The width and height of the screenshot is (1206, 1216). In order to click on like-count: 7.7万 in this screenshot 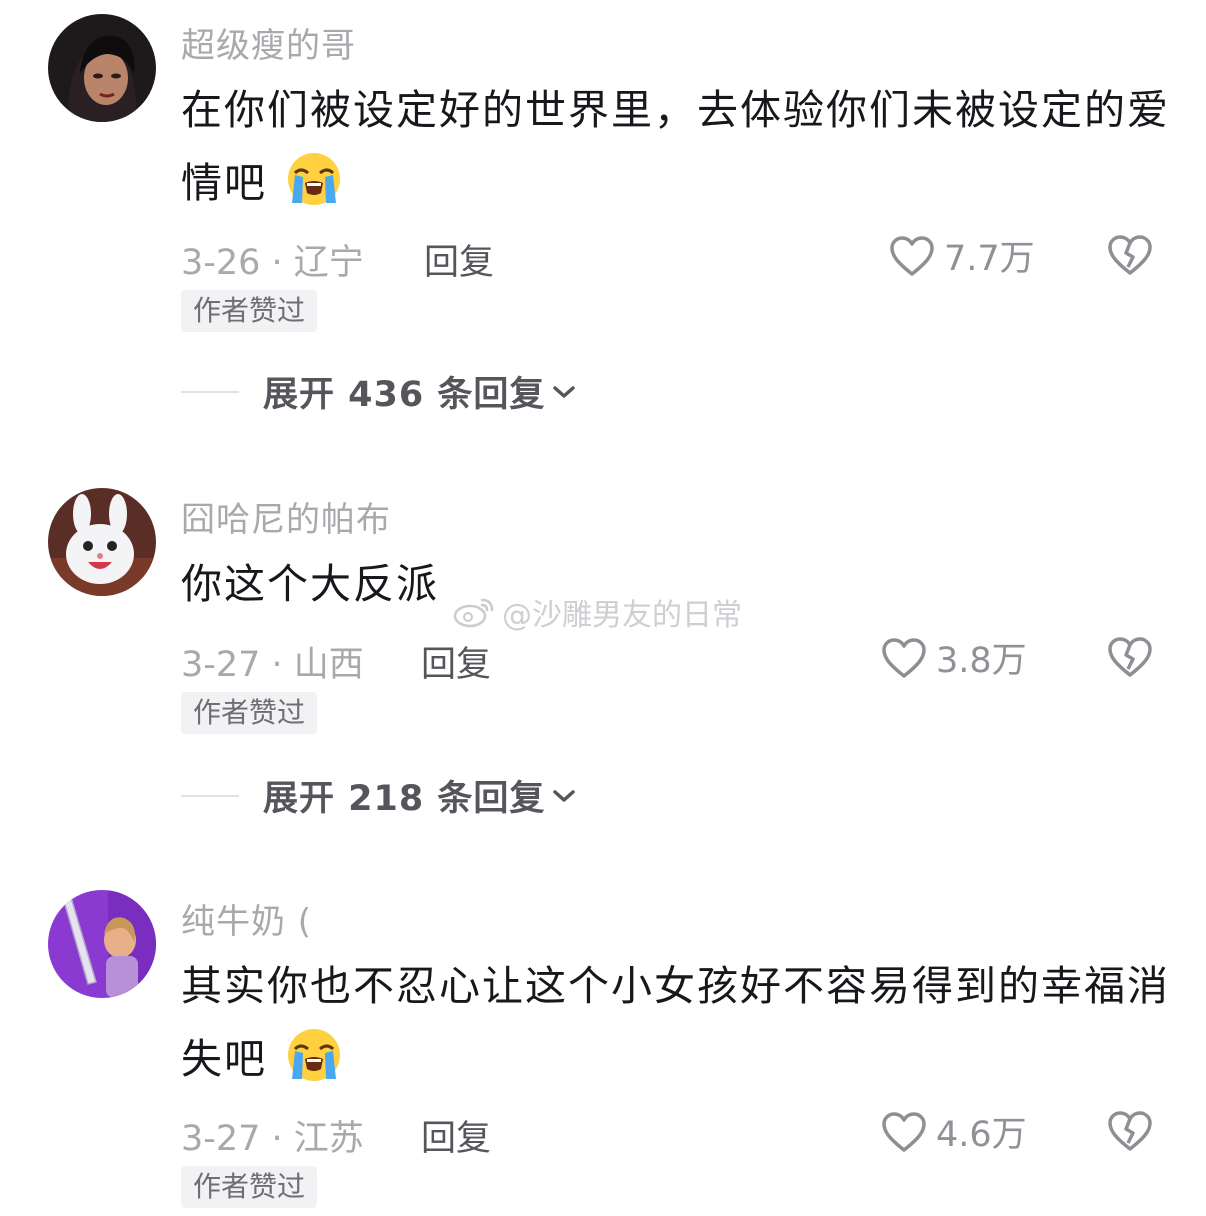, I will do `click(989, 259)`.